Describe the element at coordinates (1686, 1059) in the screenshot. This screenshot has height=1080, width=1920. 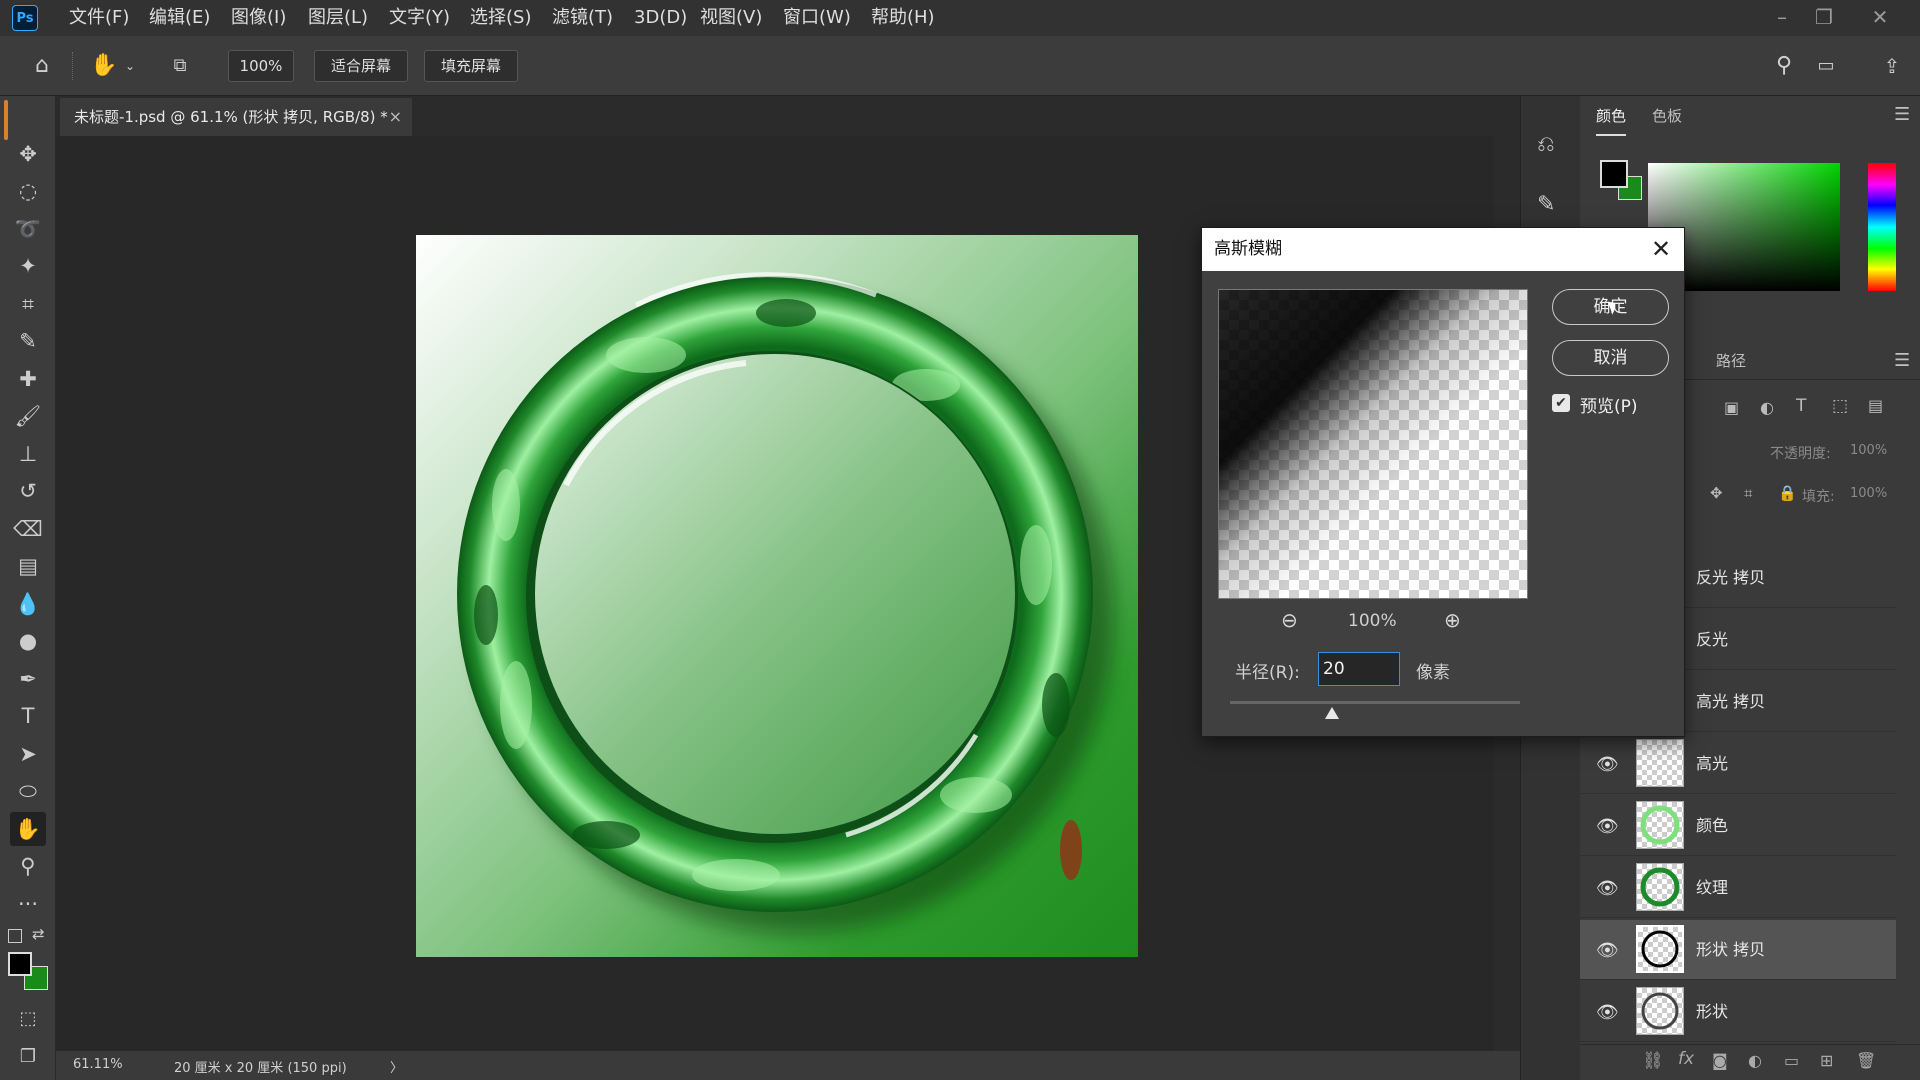
I see `layer-style-icon: fx` at that location.